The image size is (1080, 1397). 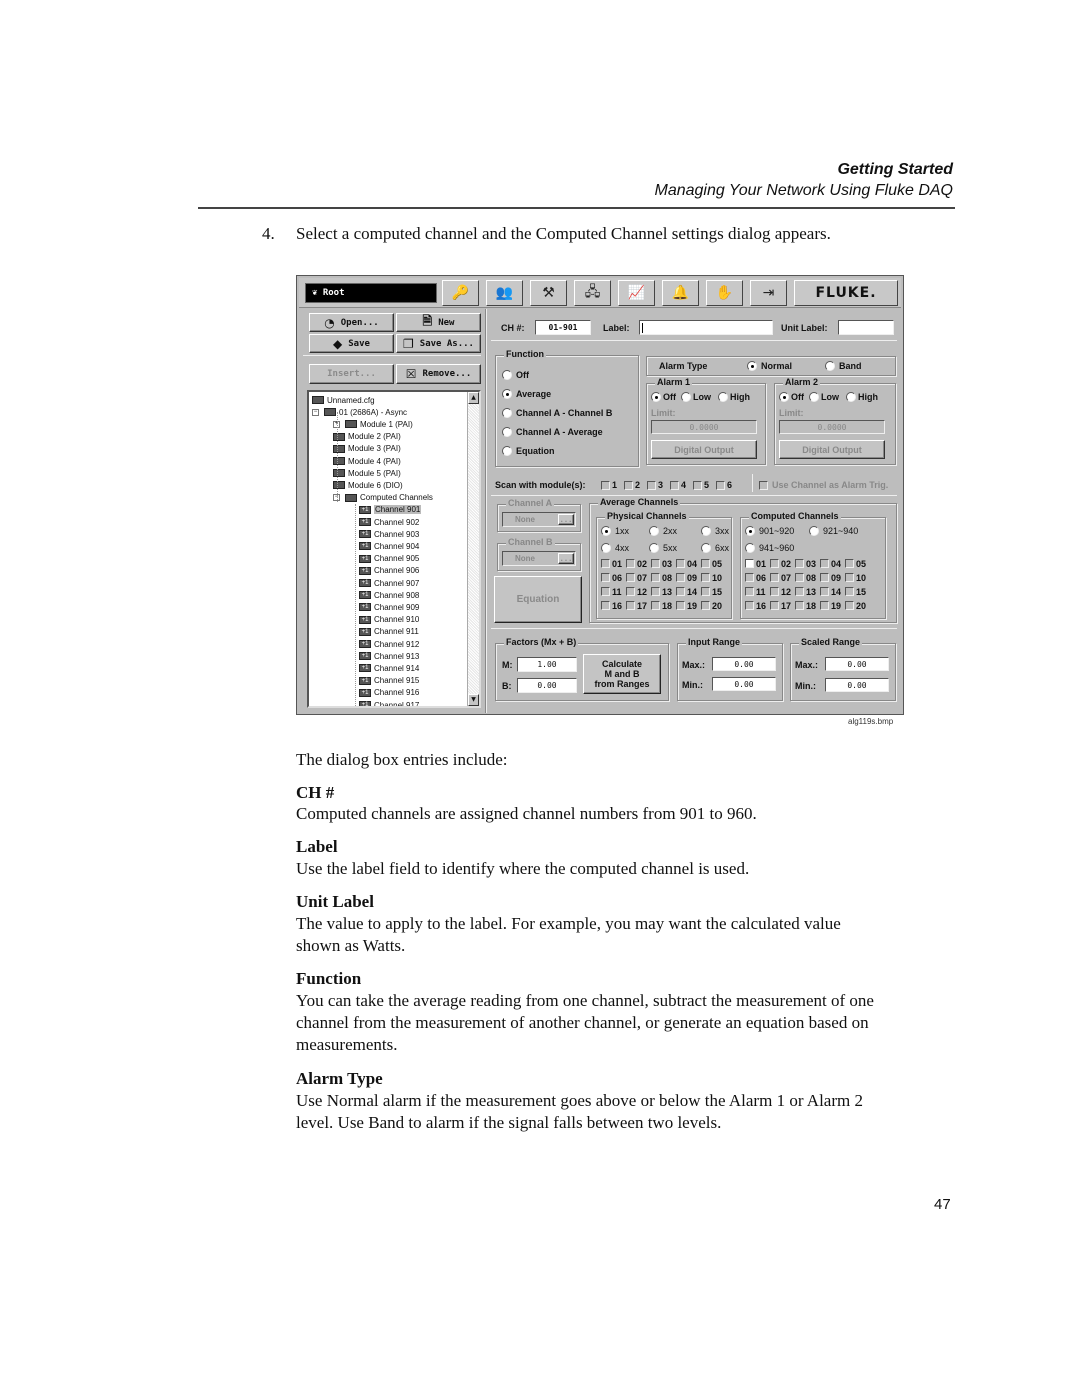 What do you see at coordinates (548, 293) in the screenshot?
I see `toolbar-button-tools: ⚒` at bounding box center [548, 293].